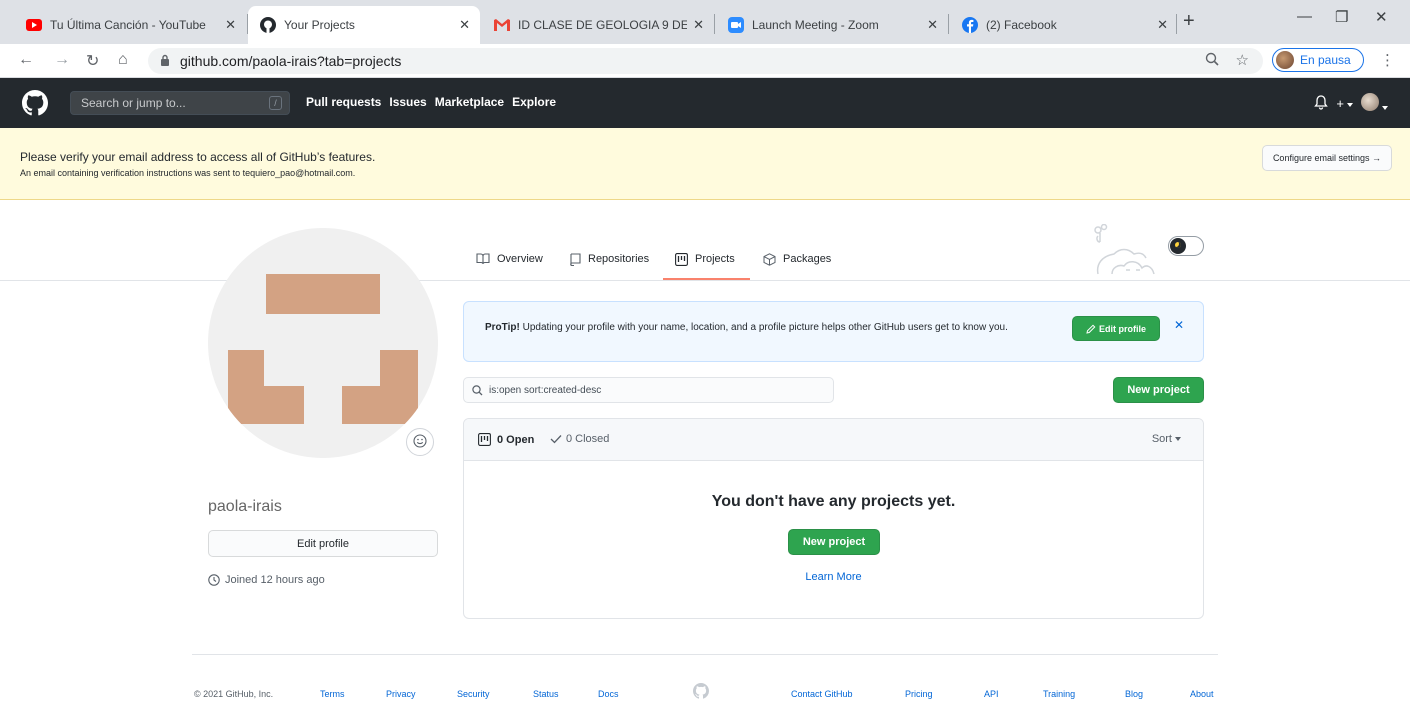  I want to click on zoom-magnifier-icon, so click(1212, 60).